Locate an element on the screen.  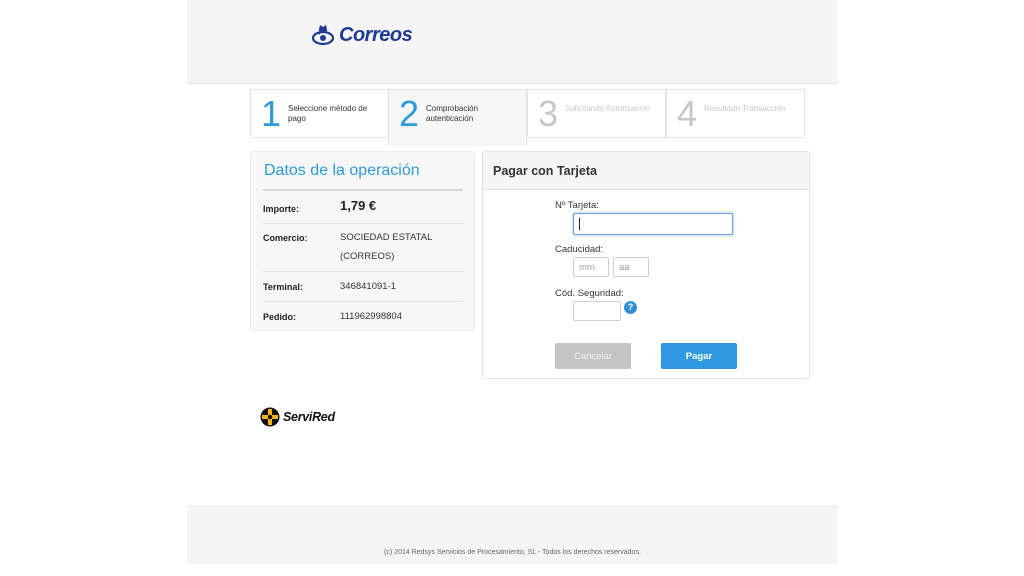
step-1: 1 Seleccione método de pago is located at coordinates (319, 113).